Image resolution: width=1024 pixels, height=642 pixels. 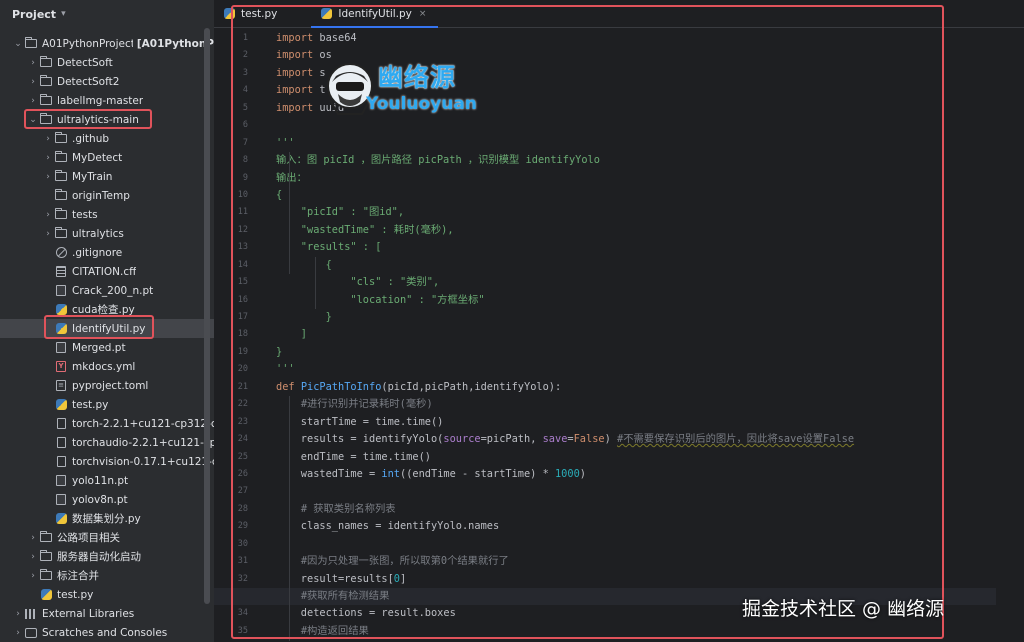 I want to click on tree-item: CITATION.cff, so click(x=107, y=271).